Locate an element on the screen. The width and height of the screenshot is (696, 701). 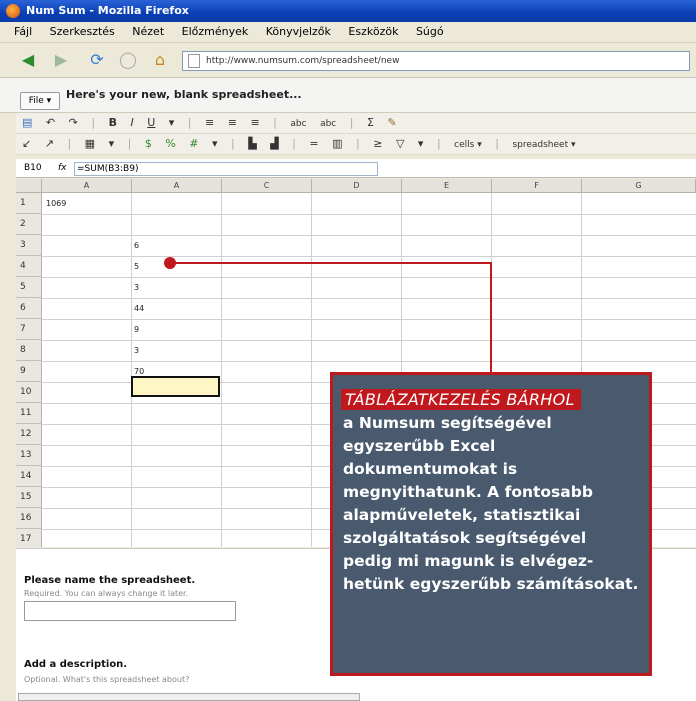
menu-tools: Eszközök is located at coordinates (373, 32).